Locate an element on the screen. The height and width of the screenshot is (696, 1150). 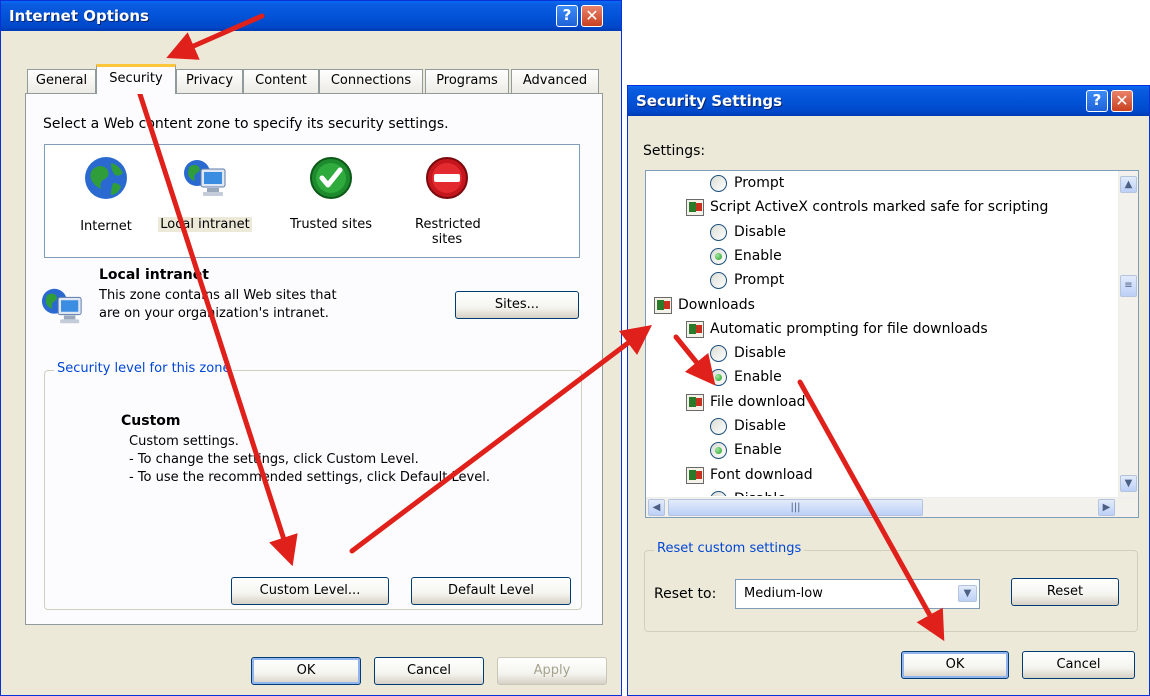
tab-label: Security is located at coordinates (136, 78).